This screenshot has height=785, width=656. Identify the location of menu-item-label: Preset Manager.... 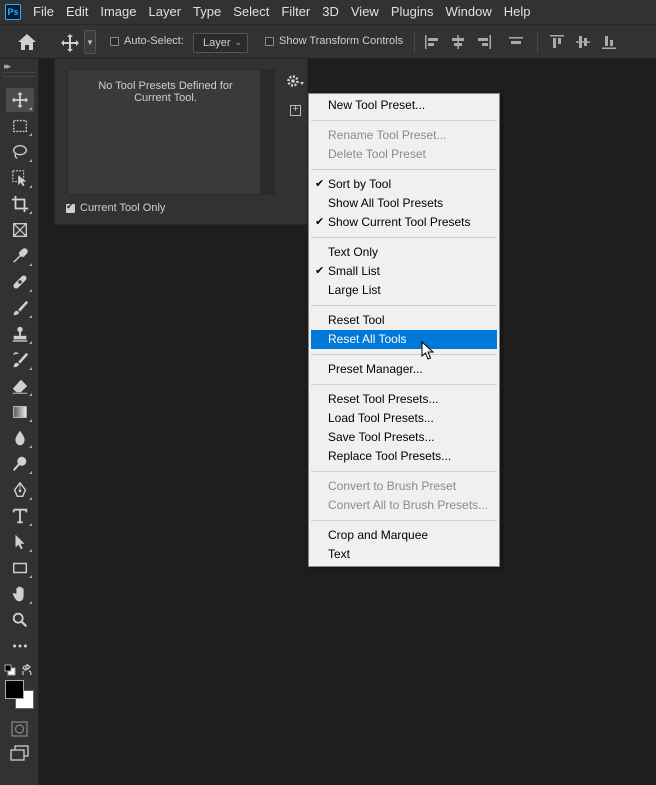
(375, 369).